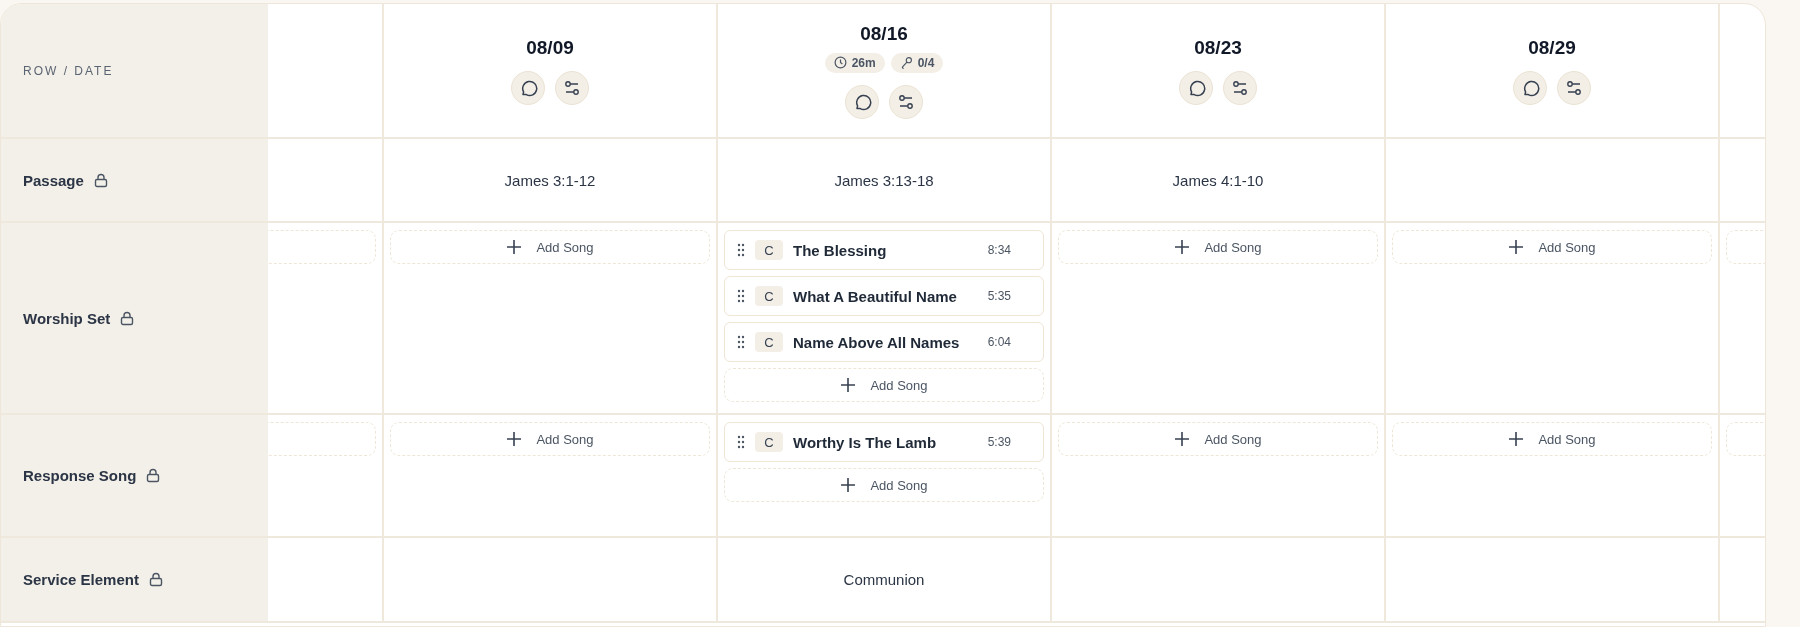 Image resolution: width=1800 pixels, height=627 pixels. I want to click on song-duration: 6:04, so click(999, 342).